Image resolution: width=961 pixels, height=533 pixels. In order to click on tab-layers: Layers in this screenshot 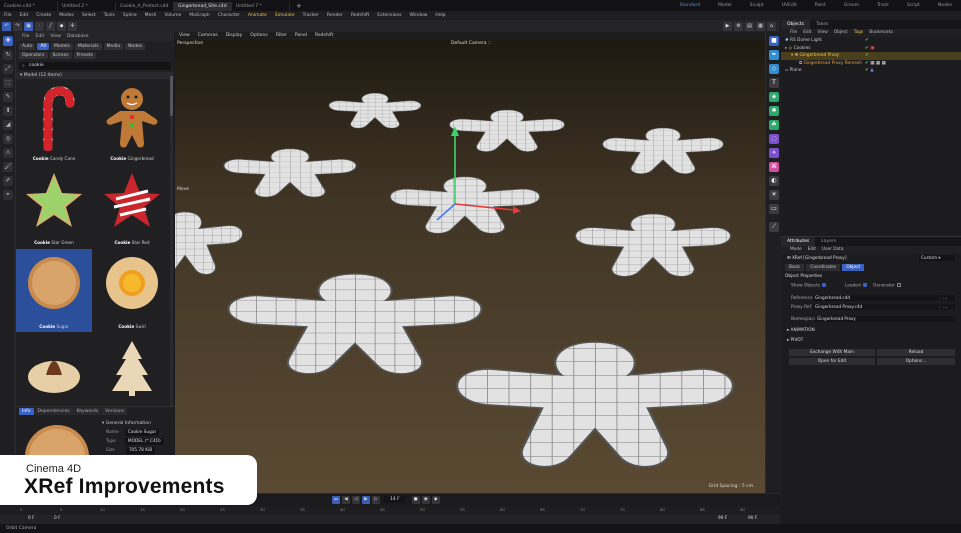, I will do `click(828, 241)`.